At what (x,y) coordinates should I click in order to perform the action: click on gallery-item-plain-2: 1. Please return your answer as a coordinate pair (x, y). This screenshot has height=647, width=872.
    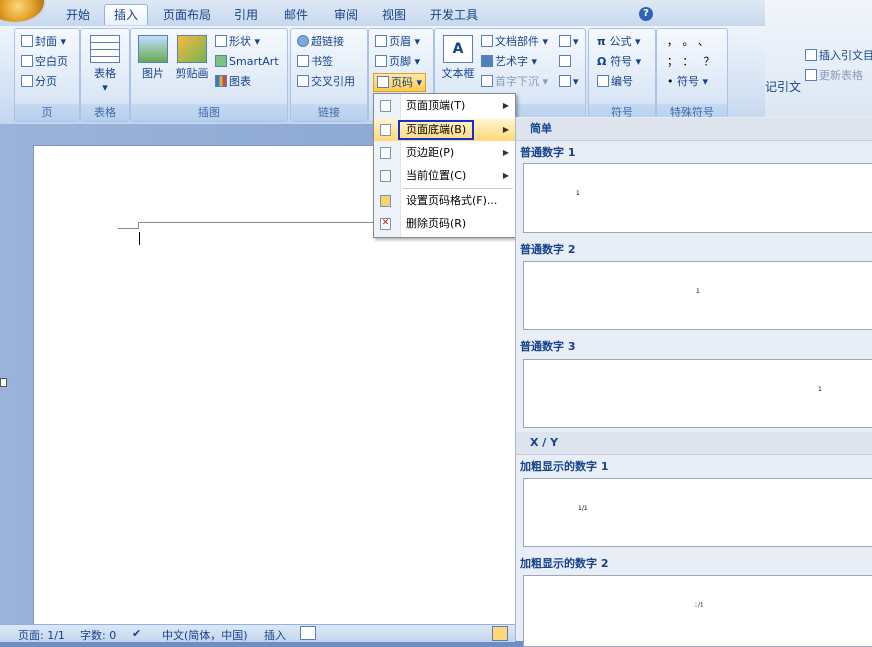
    Looking at the image, I should click on (697, 295).